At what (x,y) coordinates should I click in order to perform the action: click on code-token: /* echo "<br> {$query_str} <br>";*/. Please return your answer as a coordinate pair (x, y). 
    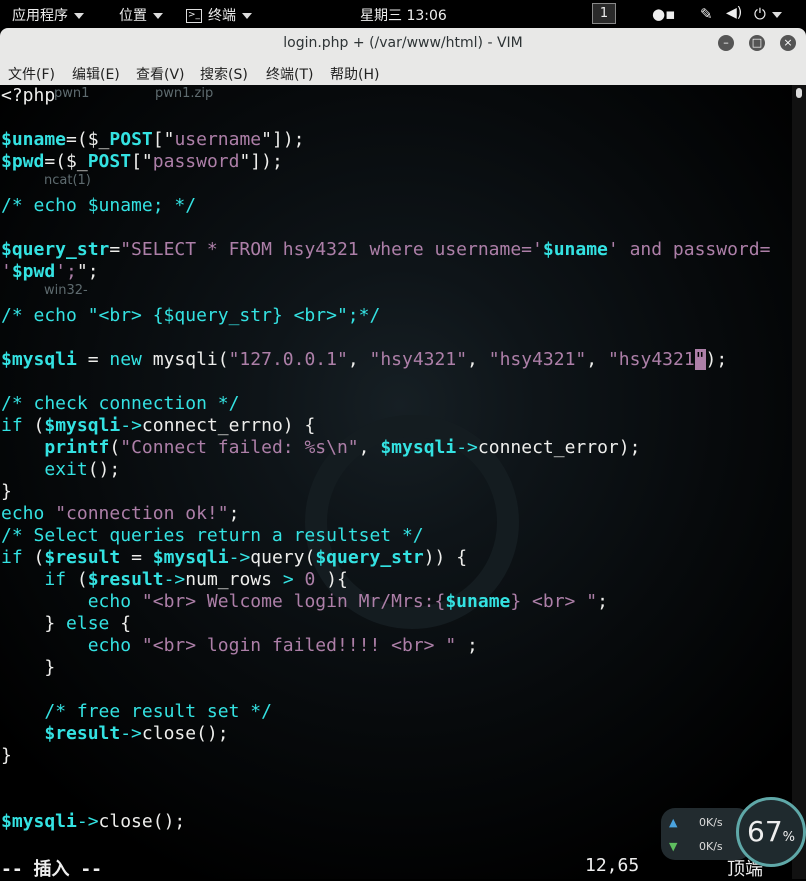
    Looking at the image, I should click on (191, 315).